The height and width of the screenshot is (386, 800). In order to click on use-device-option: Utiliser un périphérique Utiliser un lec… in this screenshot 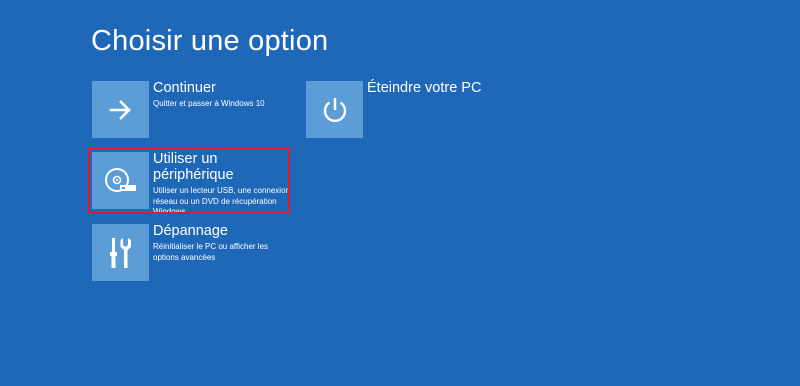, I will do `click(192, 183)`.